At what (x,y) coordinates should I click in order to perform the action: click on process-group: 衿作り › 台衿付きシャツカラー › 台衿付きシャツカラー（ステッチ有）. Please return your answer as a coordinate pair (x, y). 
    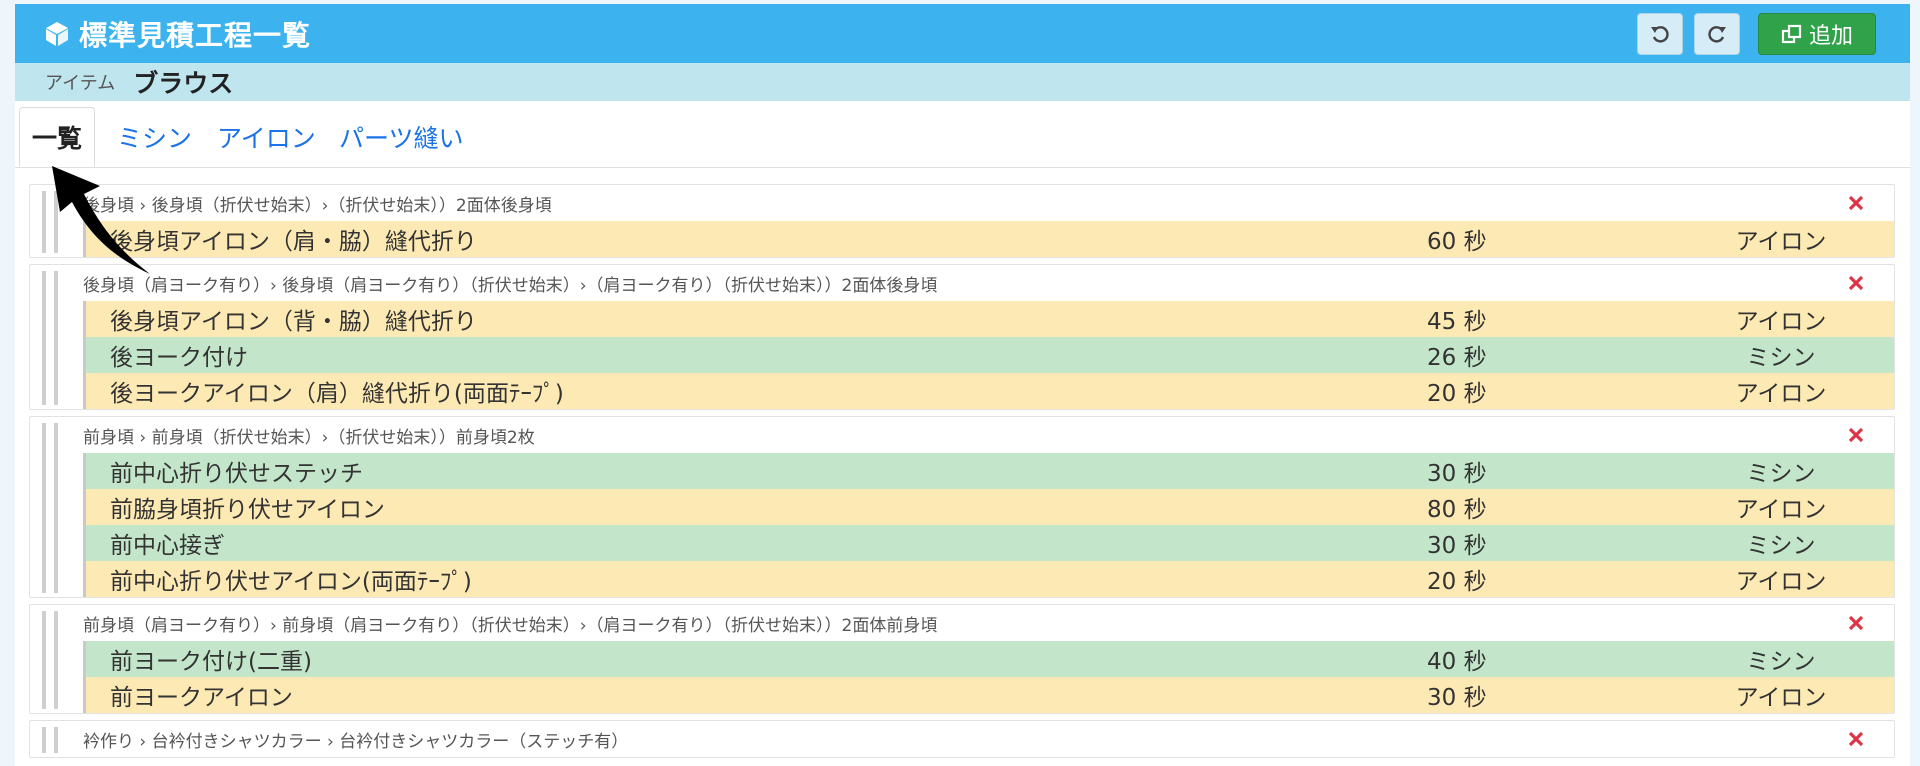
    Looking at the image, I should click on (962, 739).